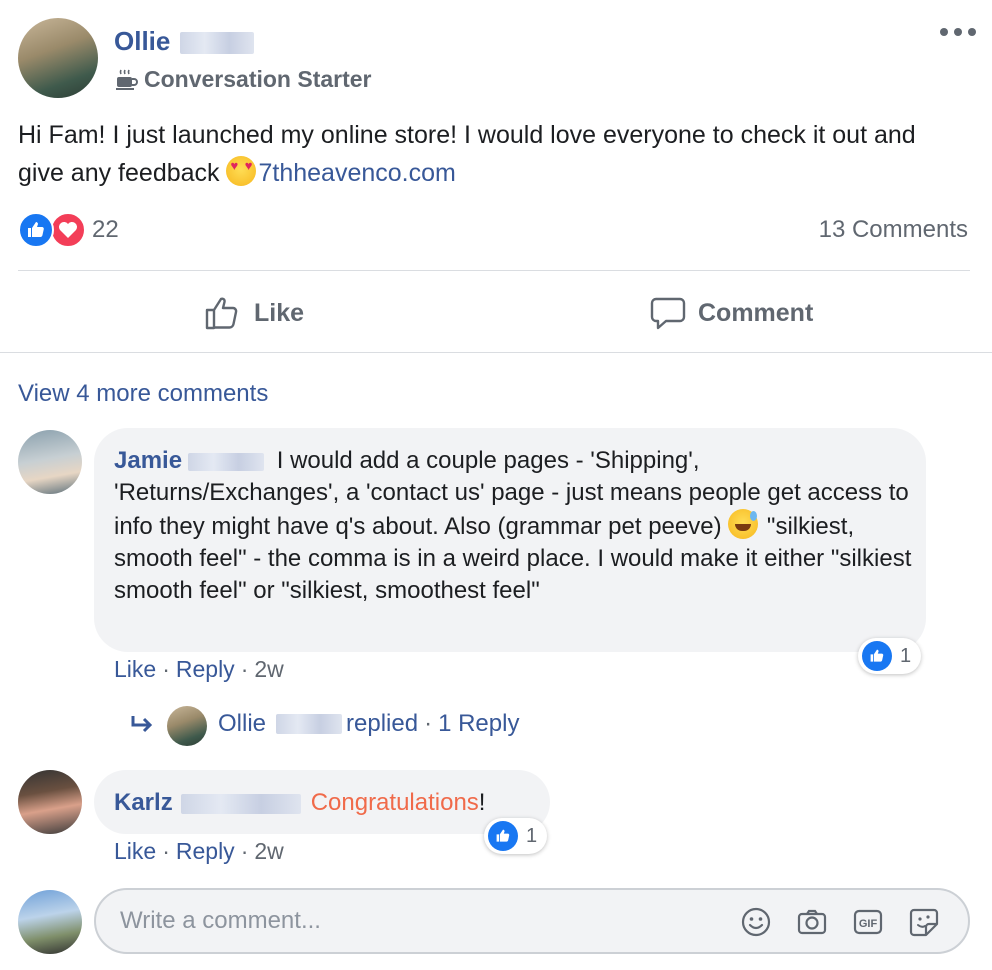  I want to click on comment-text: Karlz Congratulations!, so click(299, 803).